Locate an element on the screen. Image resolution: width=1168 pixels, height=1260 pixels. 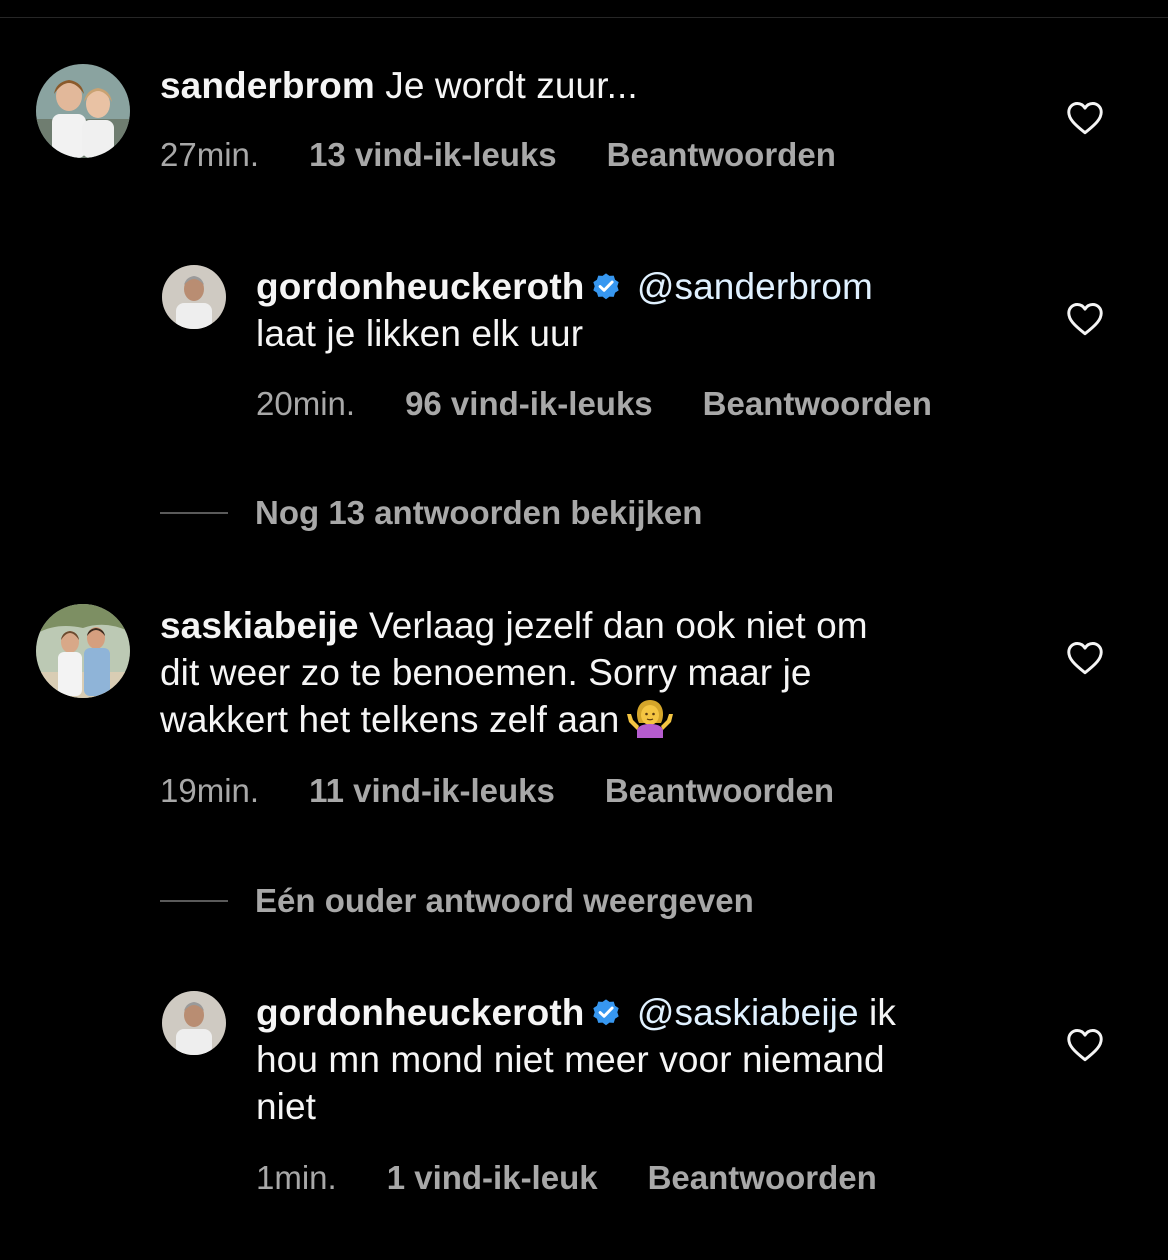
comment-meta: 1min. 1 vind-ik-leuk Beantwoorden is located at coordinates (566, 1178).